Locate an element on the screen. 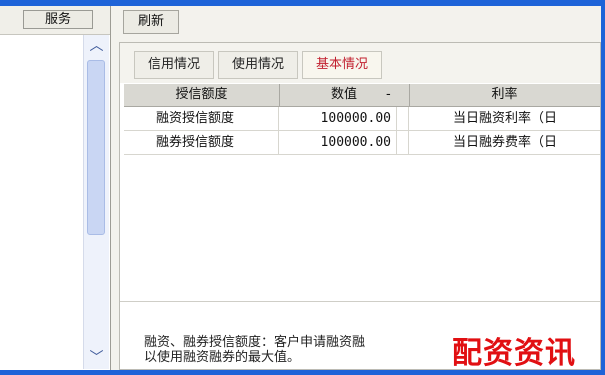  cell-rate: 当日融资利率（日 is located at coordinates (505, 118).